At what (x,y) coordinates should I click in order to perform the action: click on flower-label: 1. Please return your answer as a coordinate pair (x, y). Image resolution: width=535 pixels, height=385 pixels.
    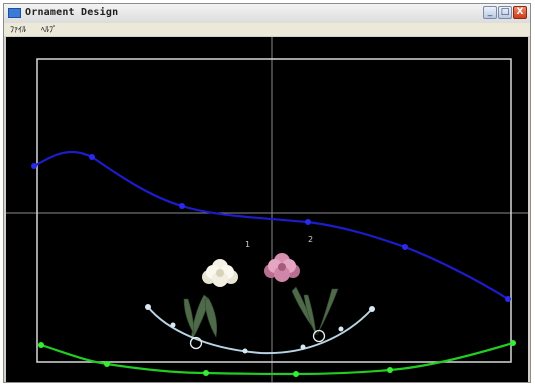
    Looking at the image, I should click on (247, 244).